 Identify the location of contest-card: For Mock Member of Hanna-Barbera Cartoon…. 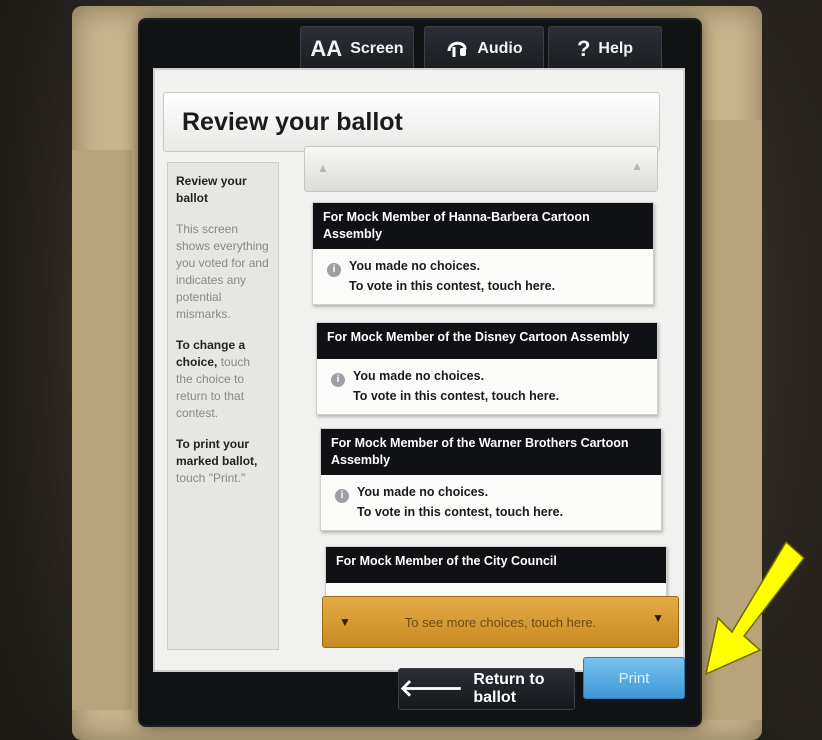
(483, 253).